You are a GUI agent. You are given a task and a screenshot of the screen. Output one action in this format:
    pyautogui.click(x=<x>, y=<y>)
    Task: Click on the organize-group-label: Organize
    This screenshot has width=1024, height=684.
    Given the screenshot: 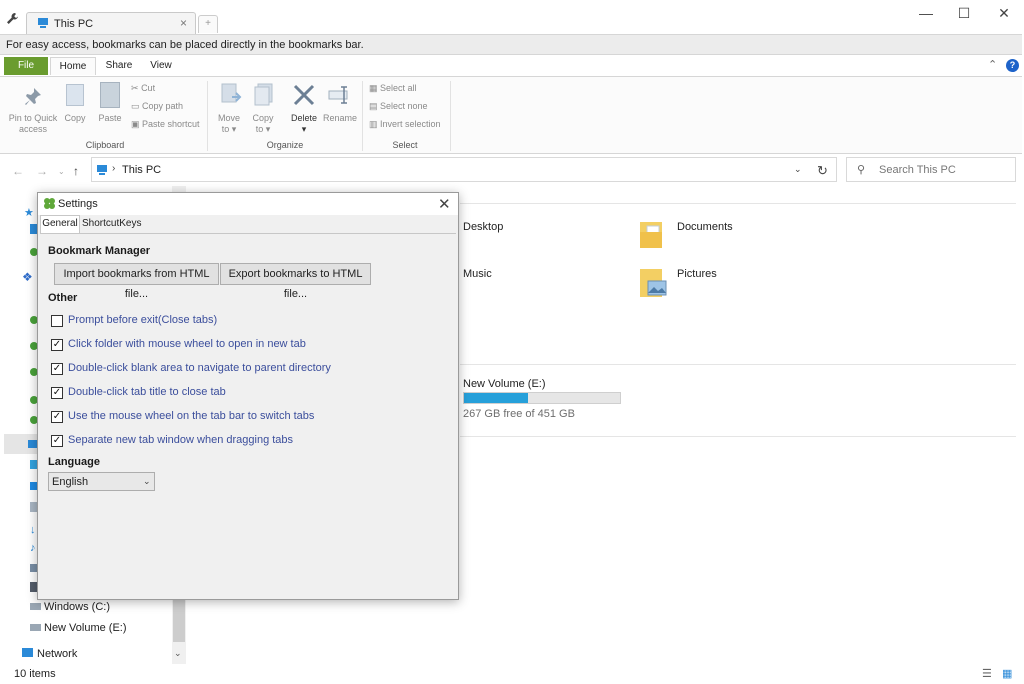 What is the action you would take?
    pyautogui.click(x=285, y=145)
    